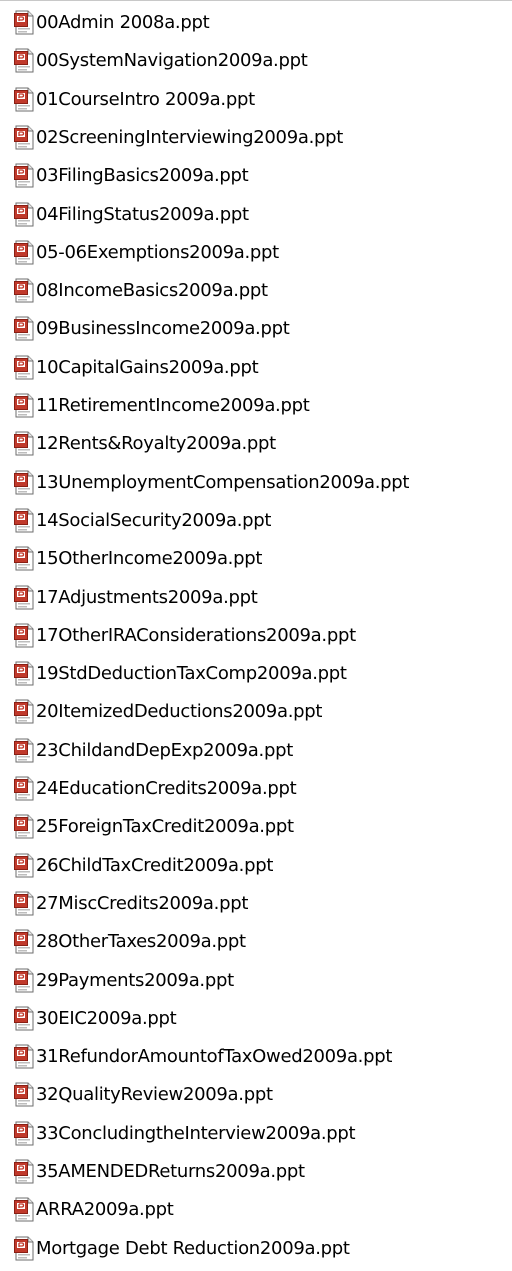 The height and width of the screenshot is (1271, 512). I want to click on file-name: 05-06Exemptions2009a.ppt, so click(157, 253).